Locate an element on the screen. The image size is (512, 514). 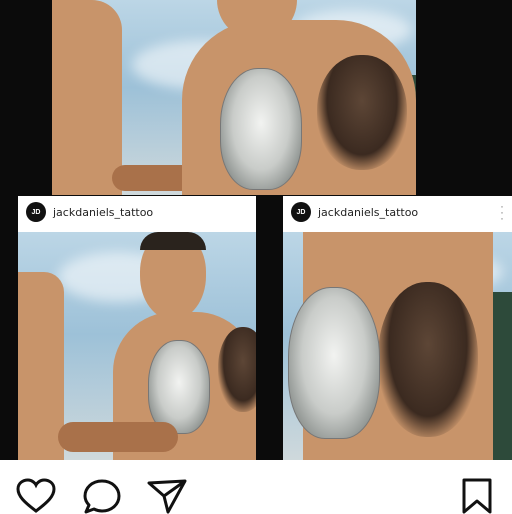
post-header: JD jackdaniels_tattoo · · · is located at coordinates (397, 212).